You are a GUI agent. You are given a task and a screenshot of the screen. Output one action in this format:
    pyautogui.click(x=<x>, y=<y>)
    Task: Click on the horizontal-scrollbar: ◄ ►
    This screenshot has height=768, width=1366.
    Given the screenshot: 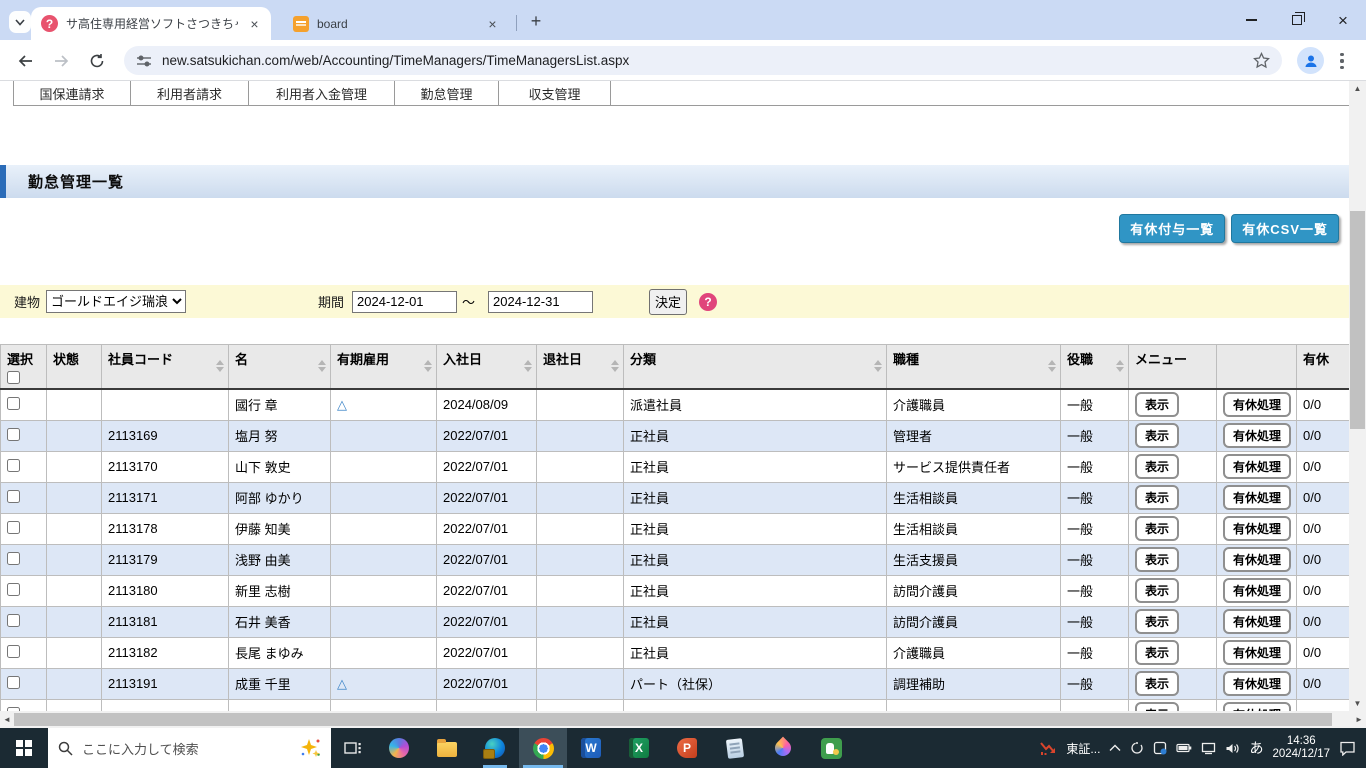 What is the action you would take?
    pyautogui.click(x=683, y=719)
    